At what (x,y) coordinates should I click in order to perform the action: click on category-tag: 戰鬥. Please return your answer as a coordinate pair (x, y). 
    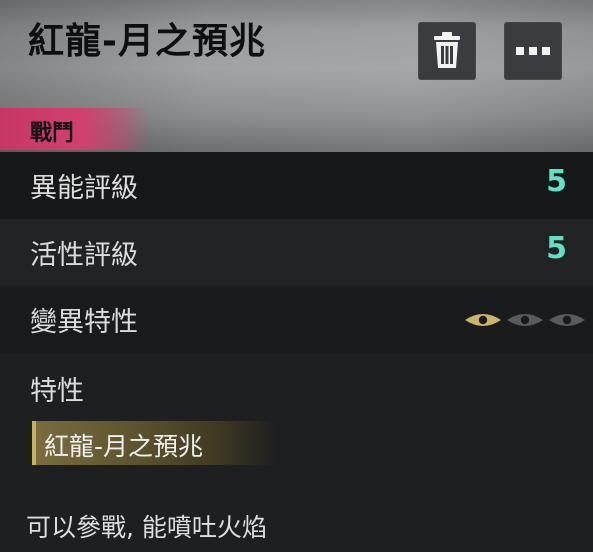
    Looking at the image, I should click on (75, 129).